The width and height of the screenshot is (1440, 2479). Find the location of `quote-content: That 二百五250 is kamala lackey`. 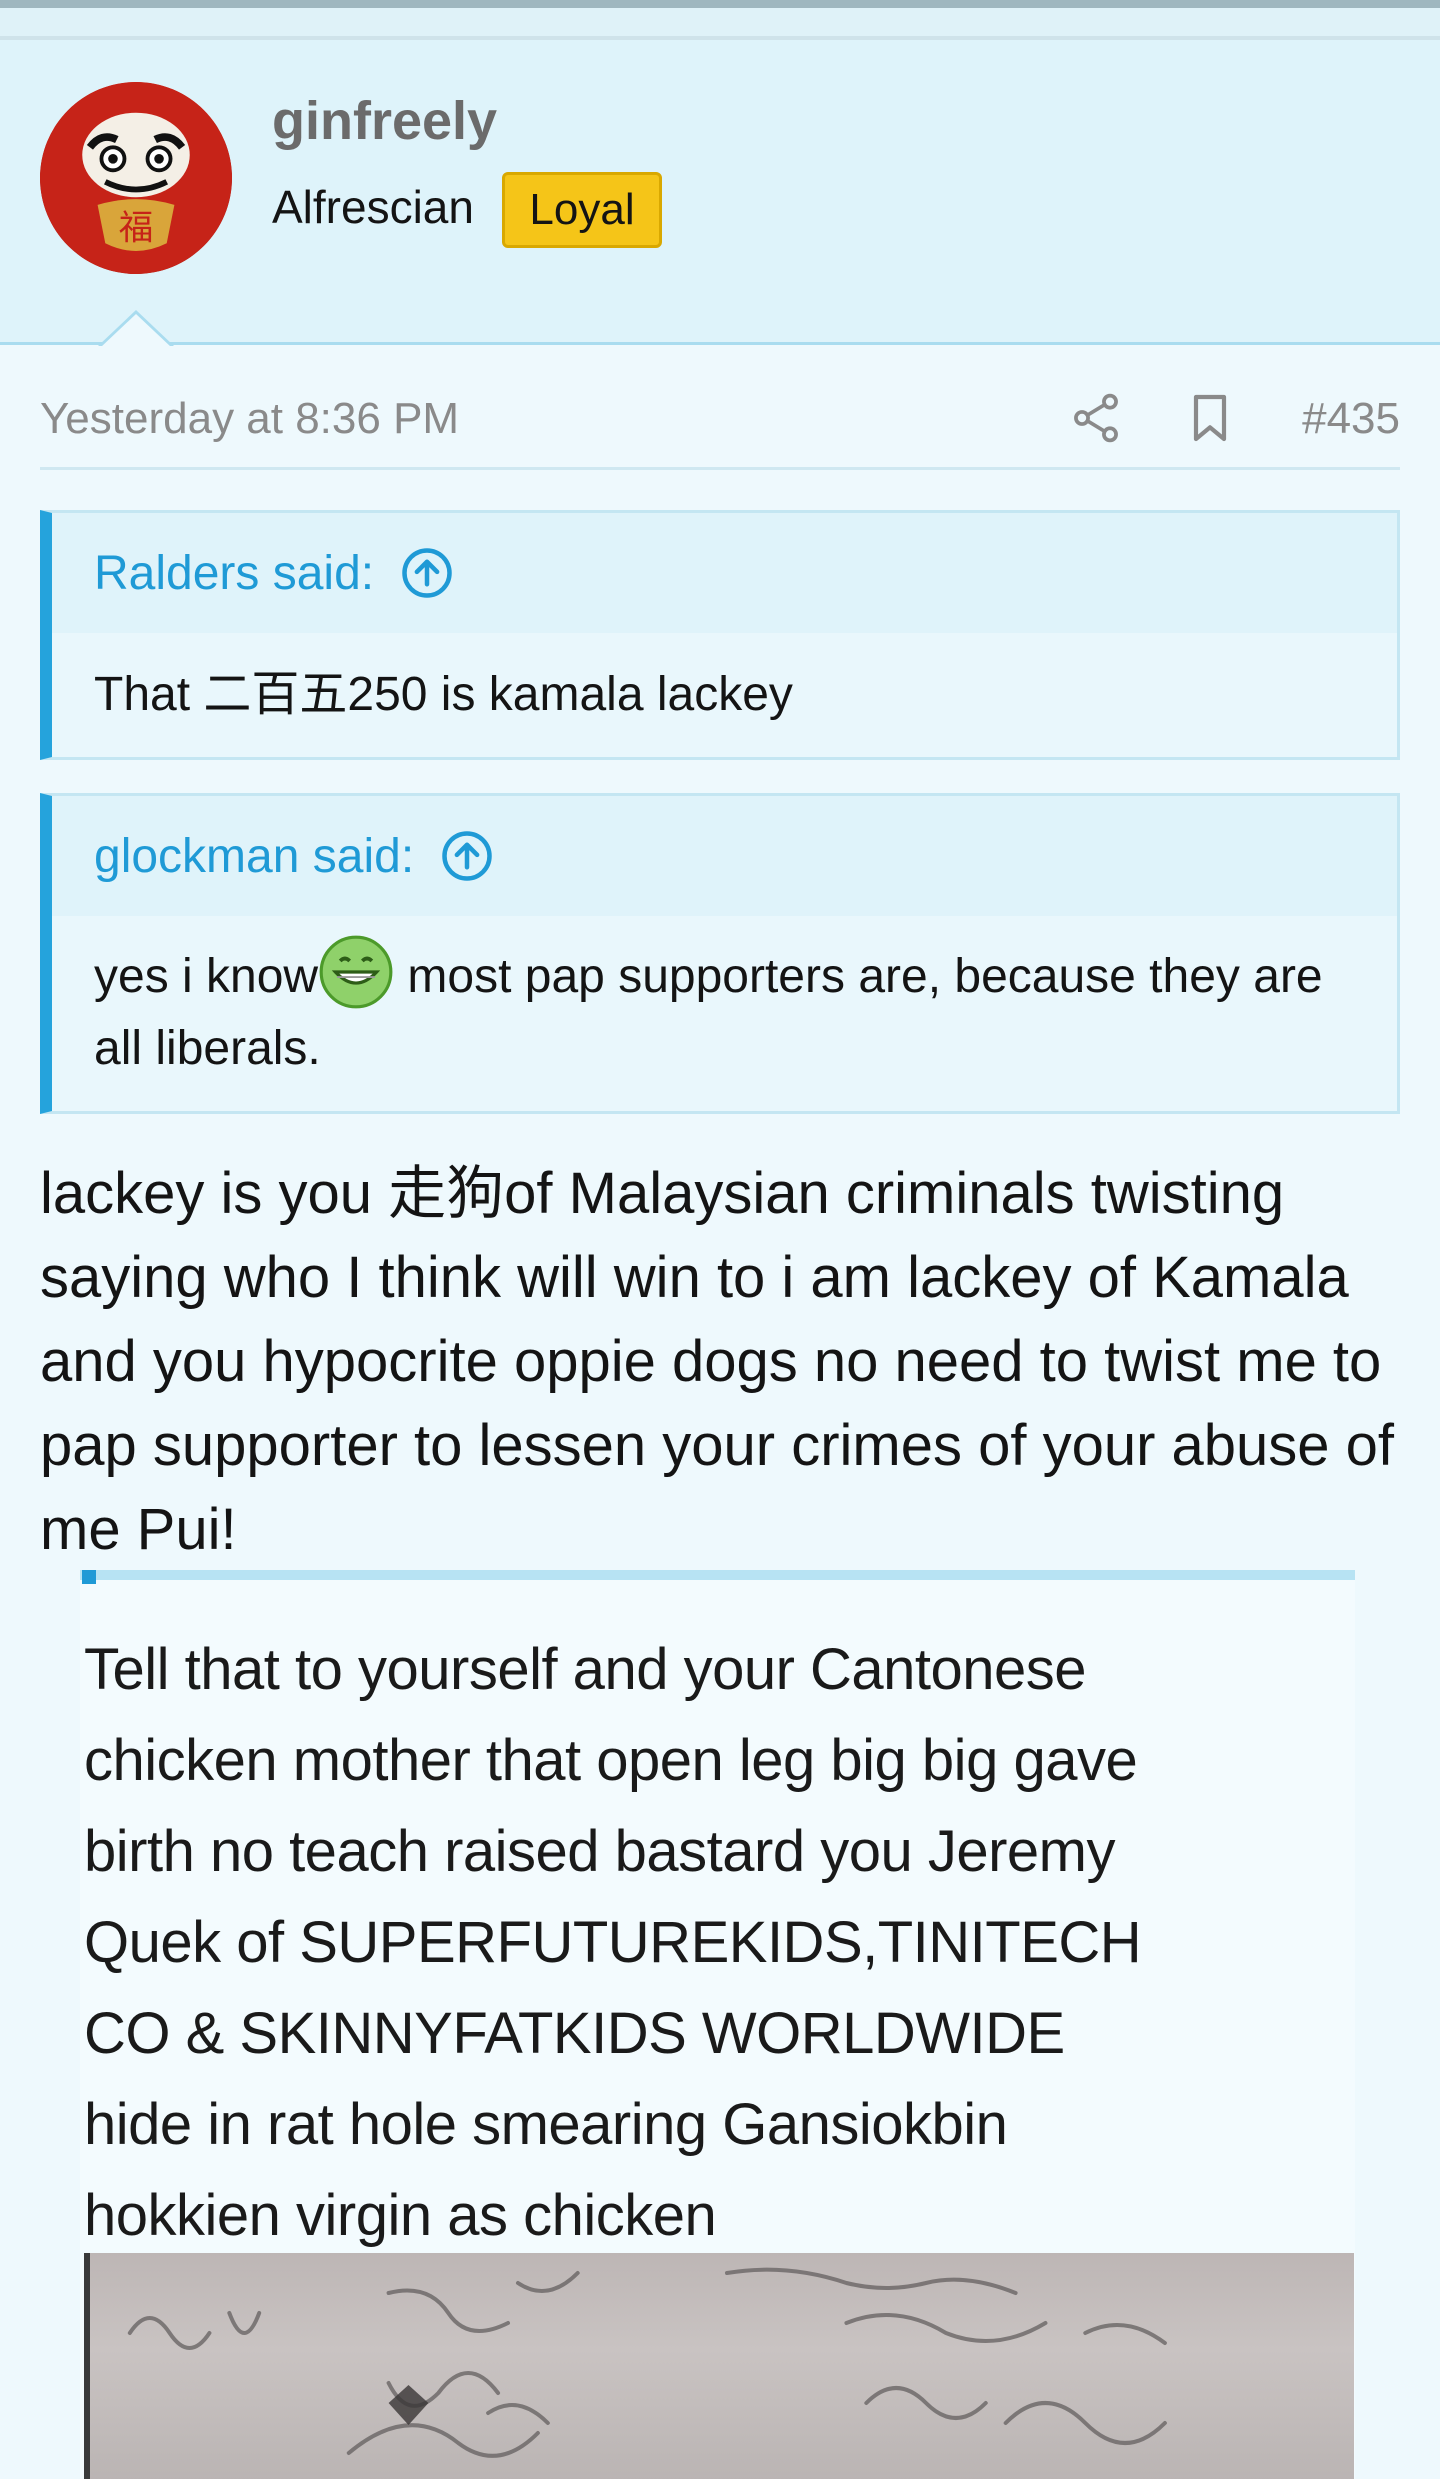

quote-content: That 二百五250 is kamala lackey is located at coordinates (724, 695).